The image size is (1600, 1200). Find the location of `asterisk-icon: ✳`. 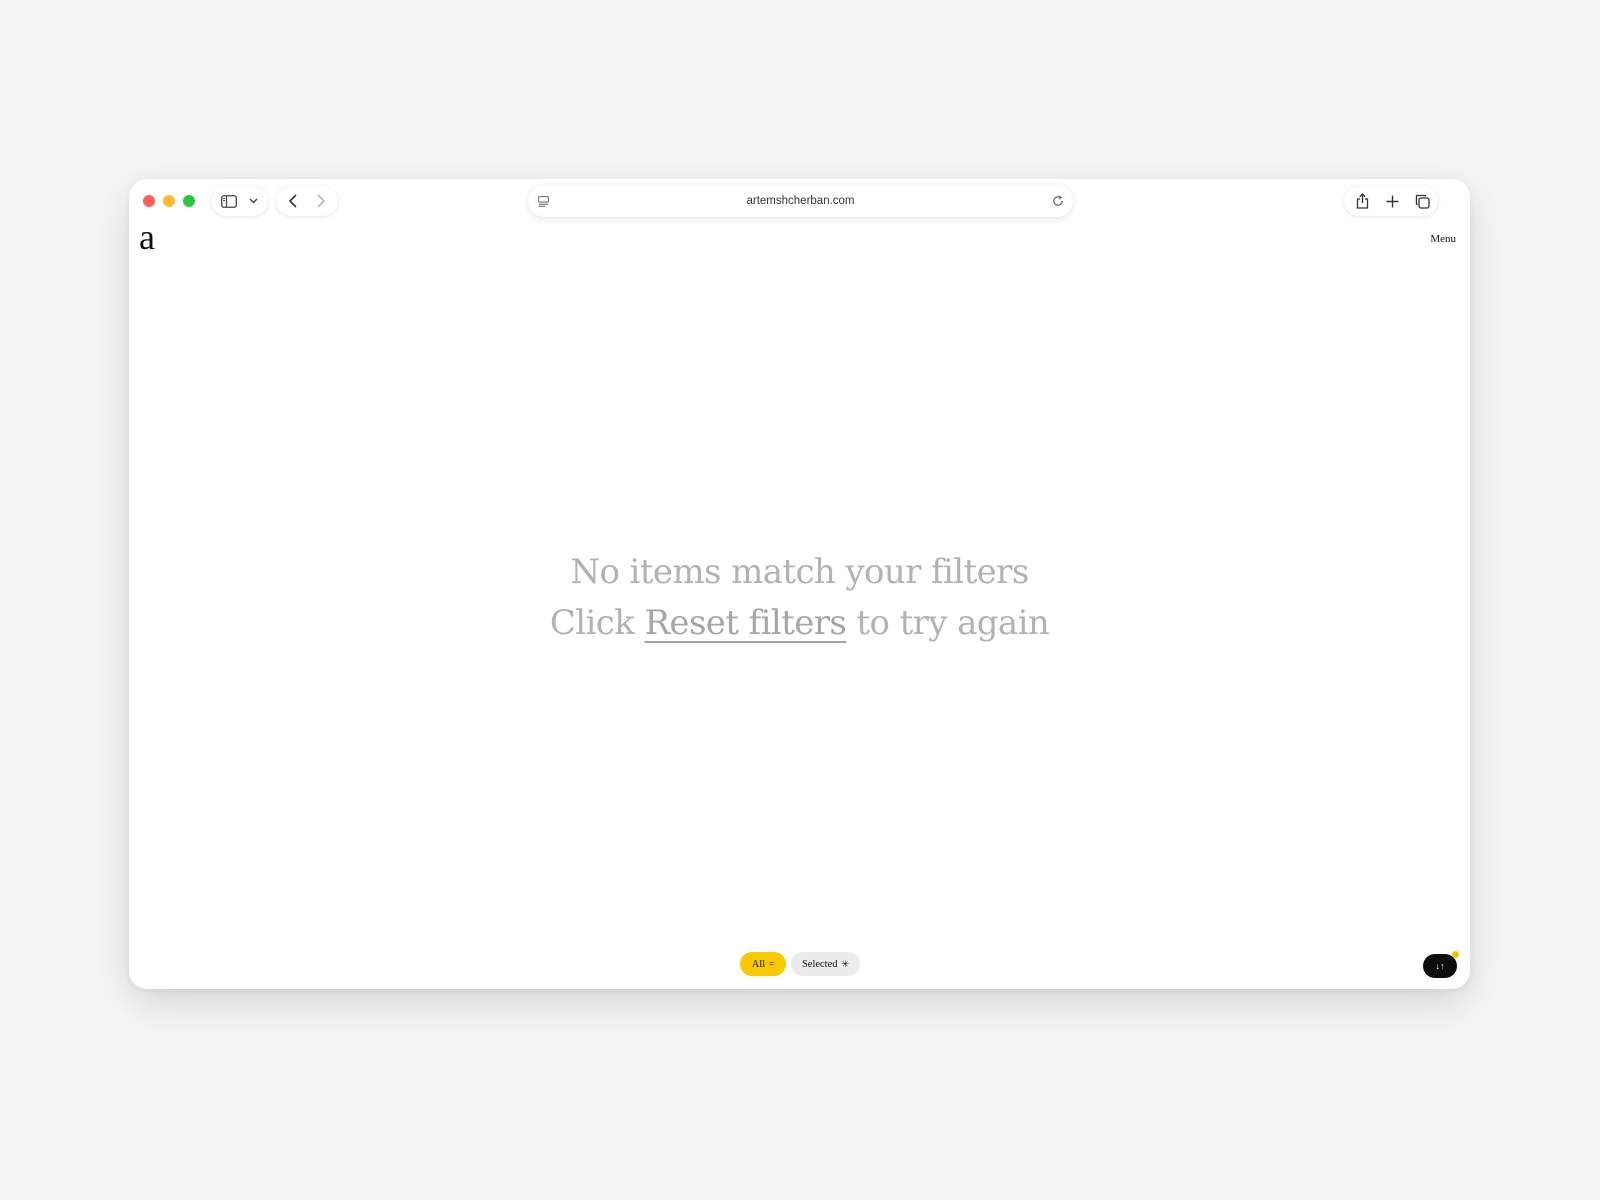

asterisk-icon: ✳ is located at coordinates (845, 963).